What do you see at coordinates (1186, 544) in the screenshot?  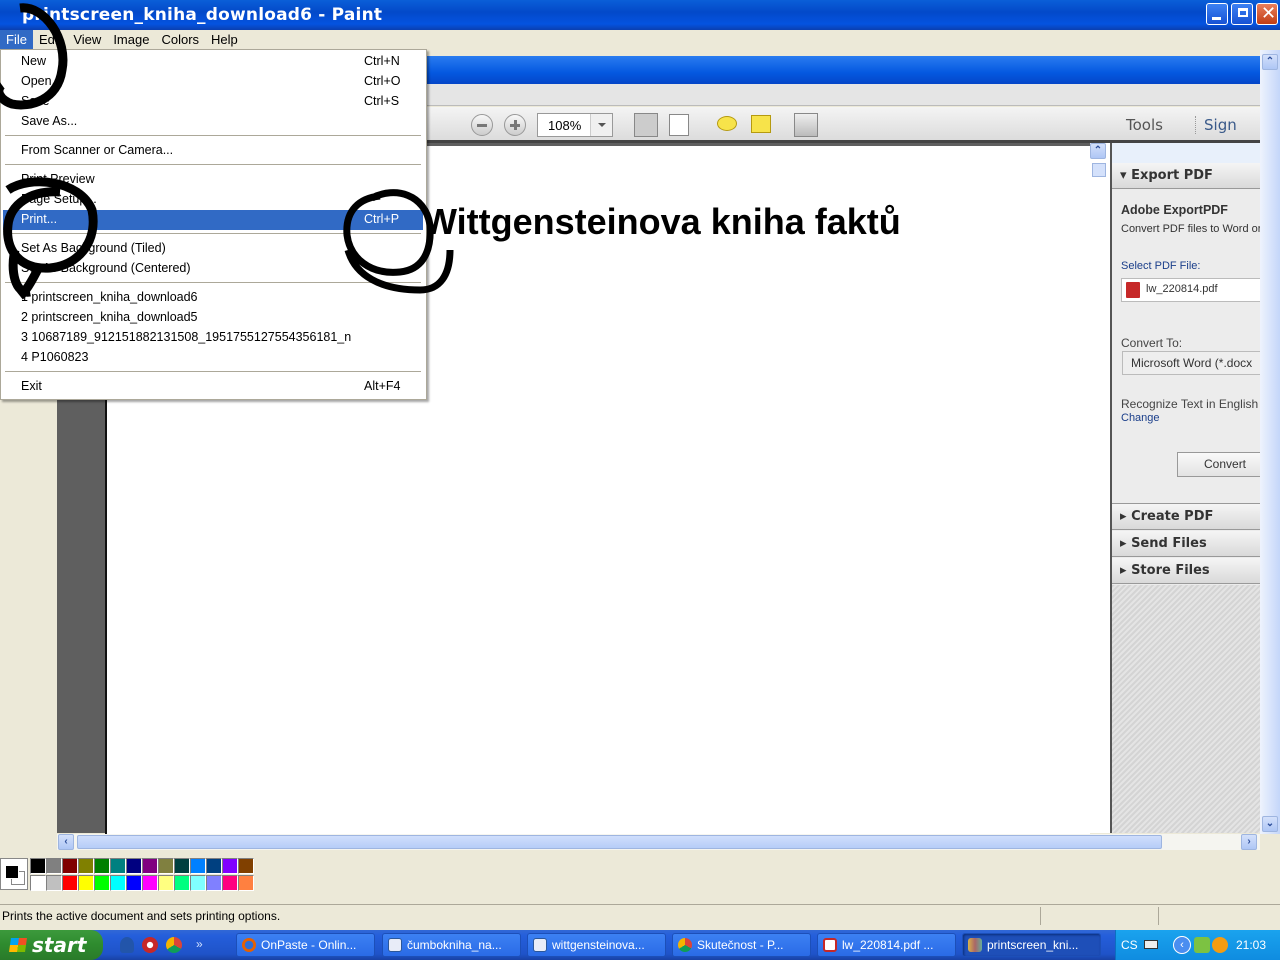 I see `send-files-section: ▸ Send Files` at bounding box center [1186, 544].